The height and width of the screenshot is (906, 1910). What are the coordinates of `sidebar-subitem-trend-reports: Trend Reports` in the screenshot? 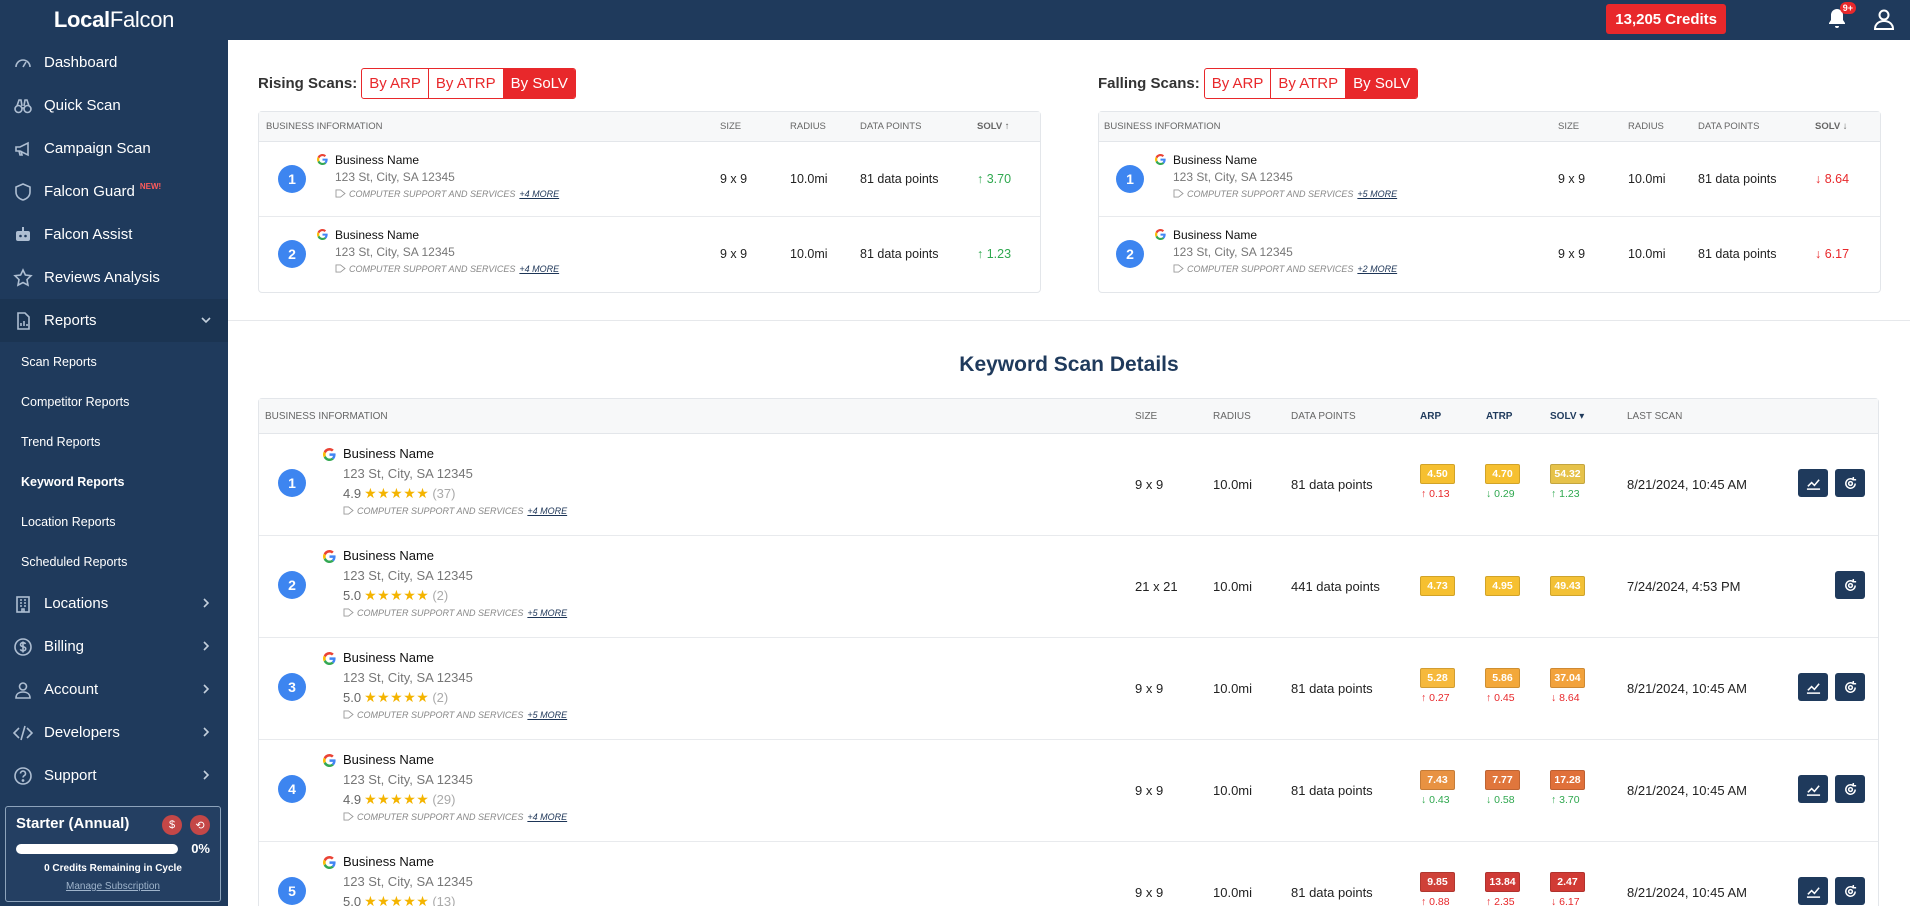 It's located at (114, 442).